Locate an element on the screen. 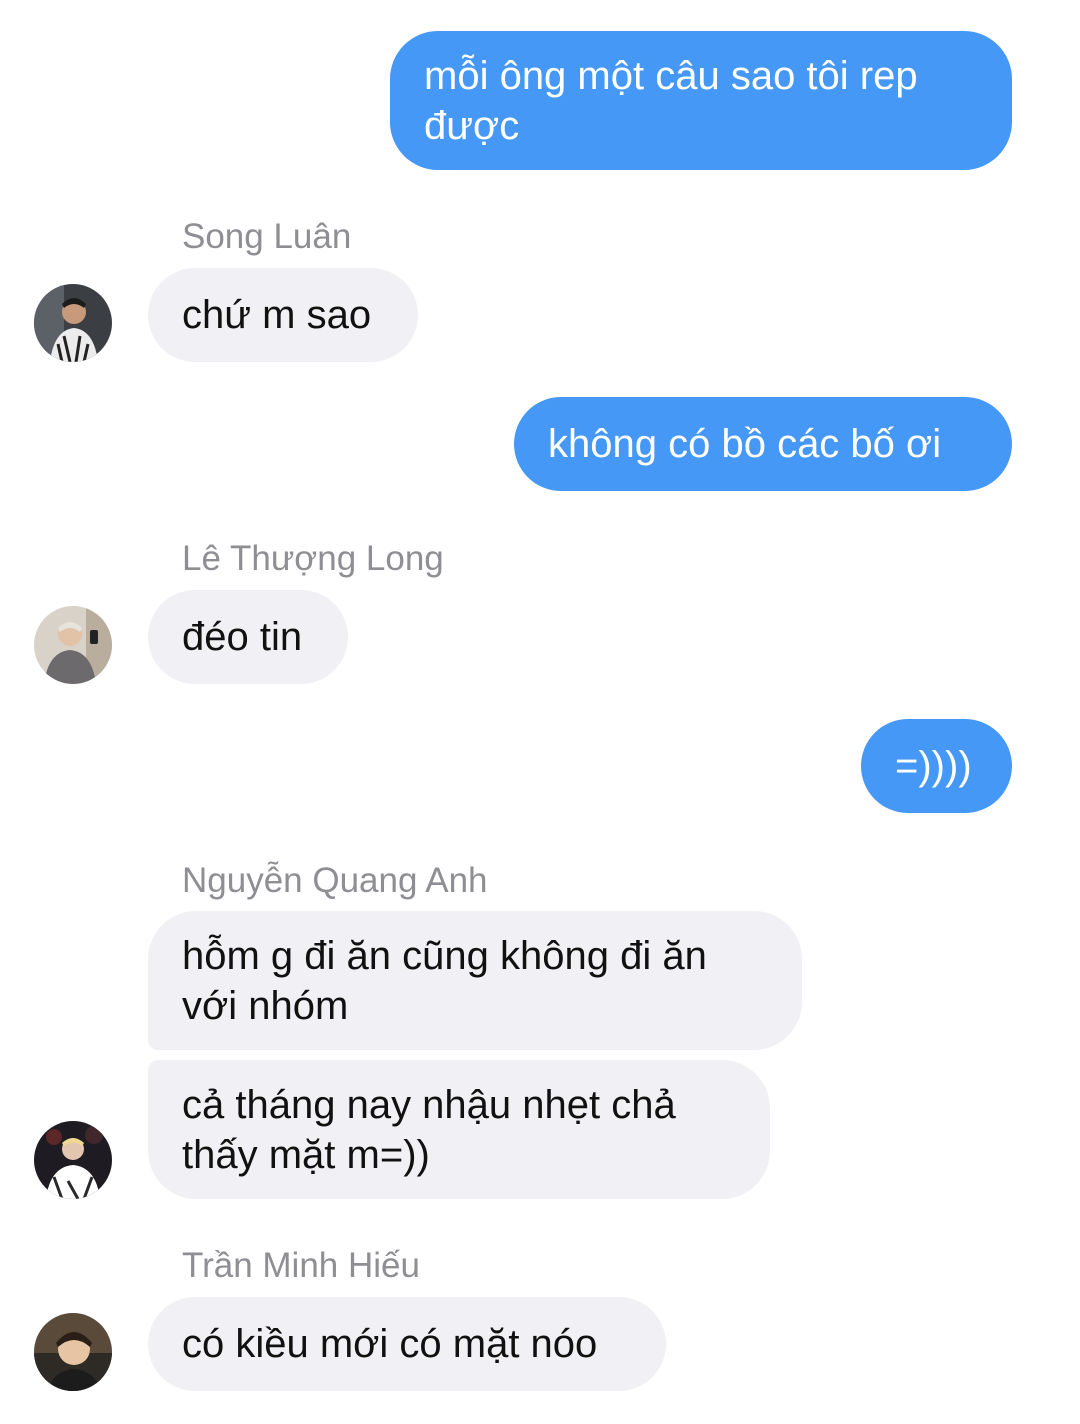  sender-name: Lê Thượng Long is located at coordinates (313, 558).